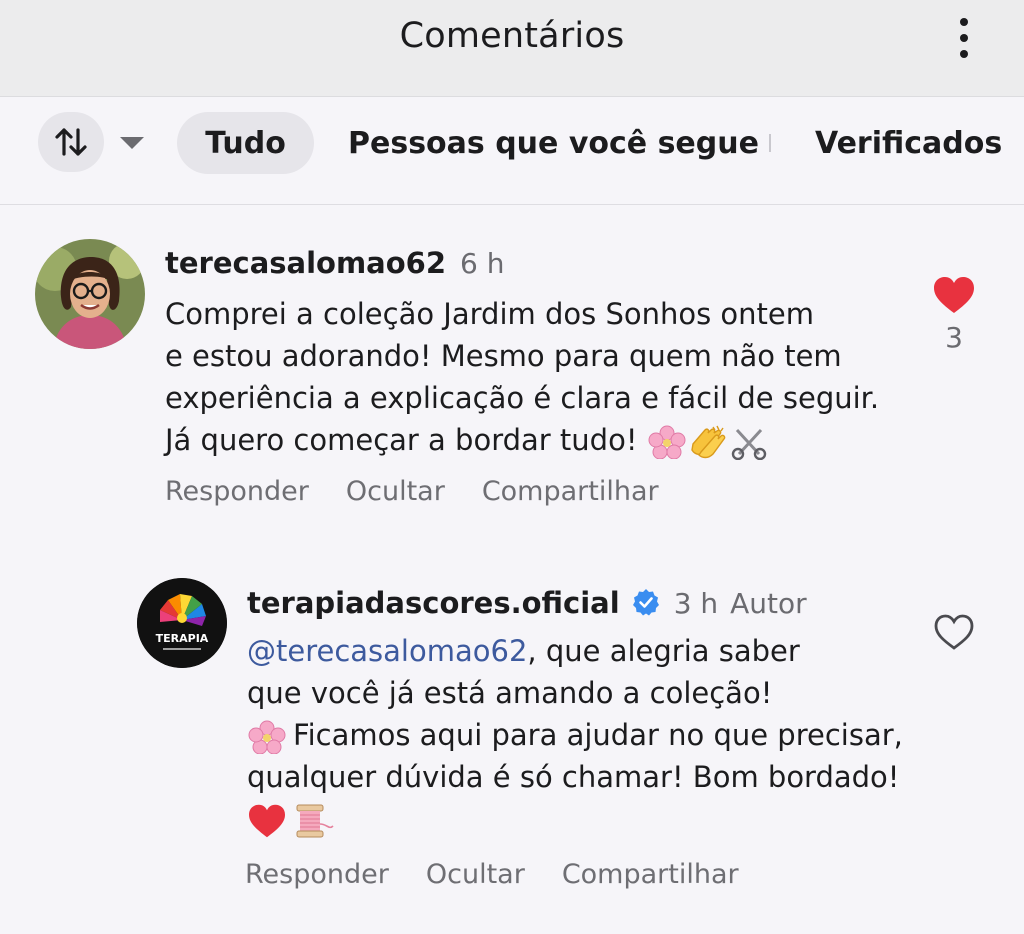  I want to click on header-bar: Comentários, so click(512, 48).